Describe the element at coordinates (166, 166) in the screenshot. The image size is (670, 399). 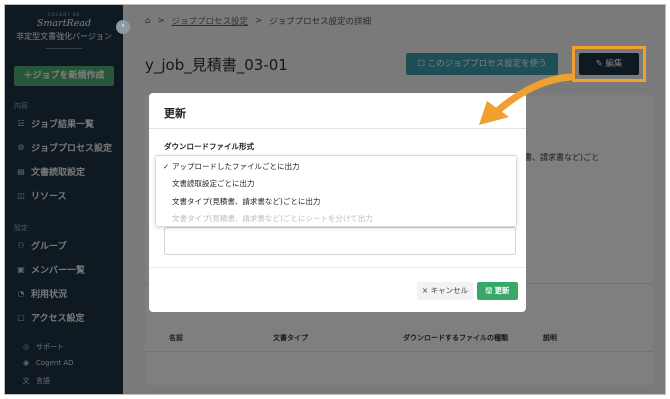
I see `check-icon: ✓` at that location.